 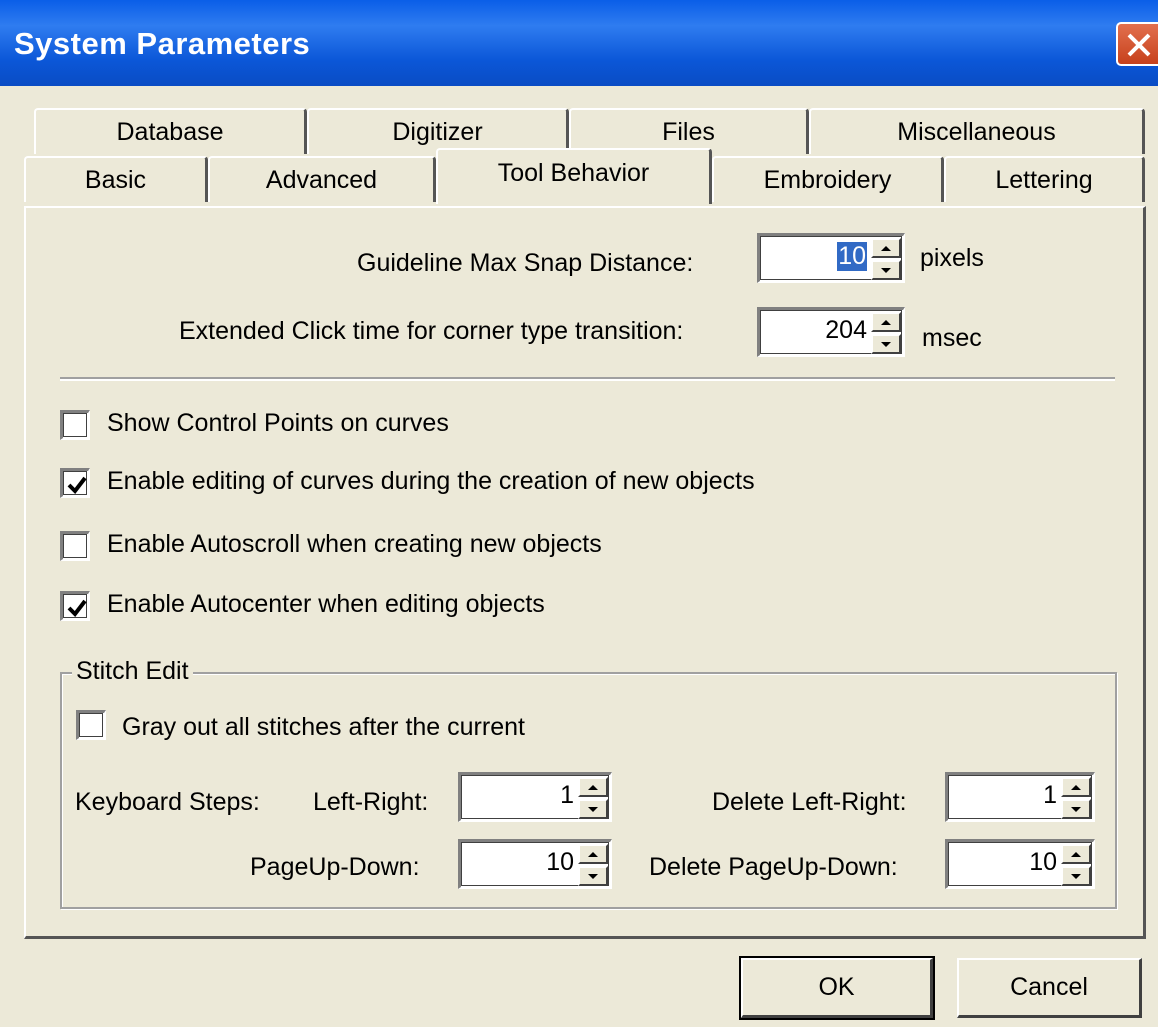 What do you see at coordinates (371, 802) in the screenshot?
I see `left-right-label: Left-Right:` at bounding box center [371, 802].